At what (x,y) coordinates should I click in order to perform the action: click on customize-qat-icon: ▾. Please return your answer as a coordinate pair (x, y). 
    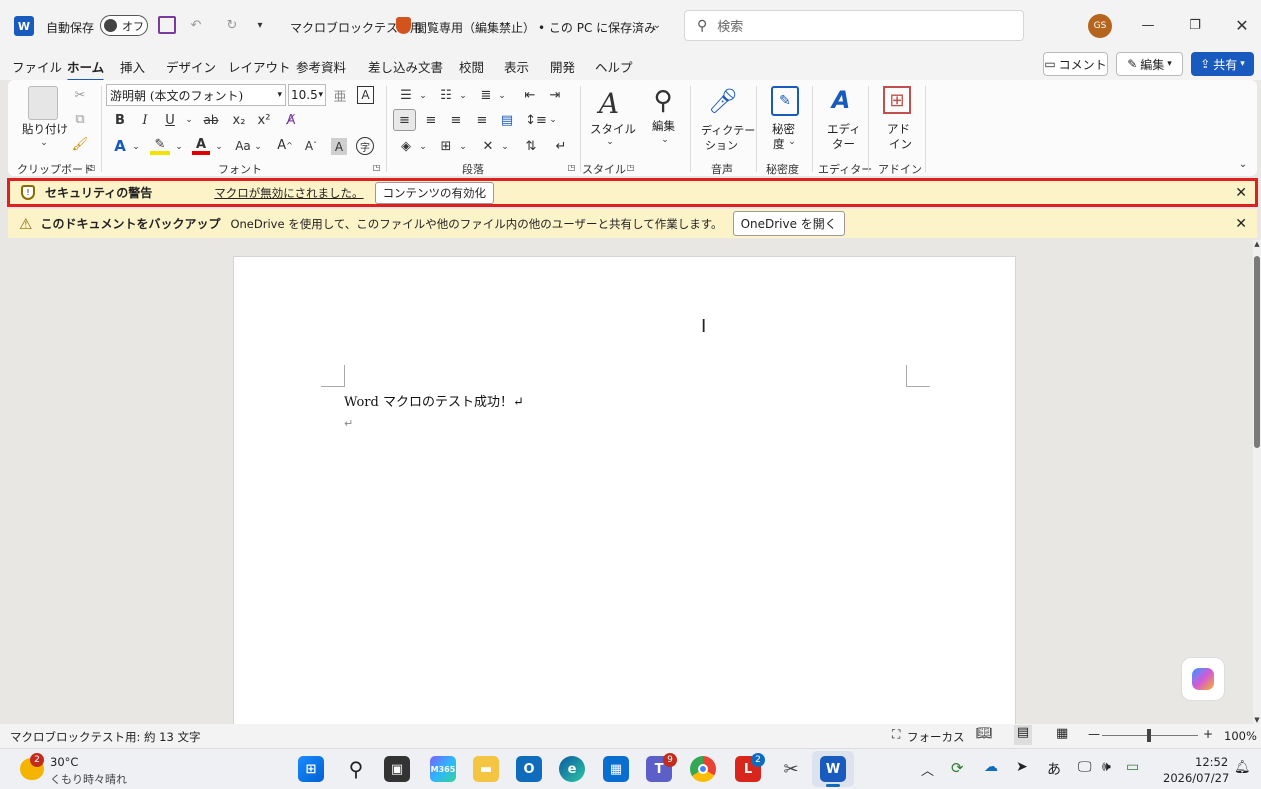
    Looking at the image, I should click on (260, 25).